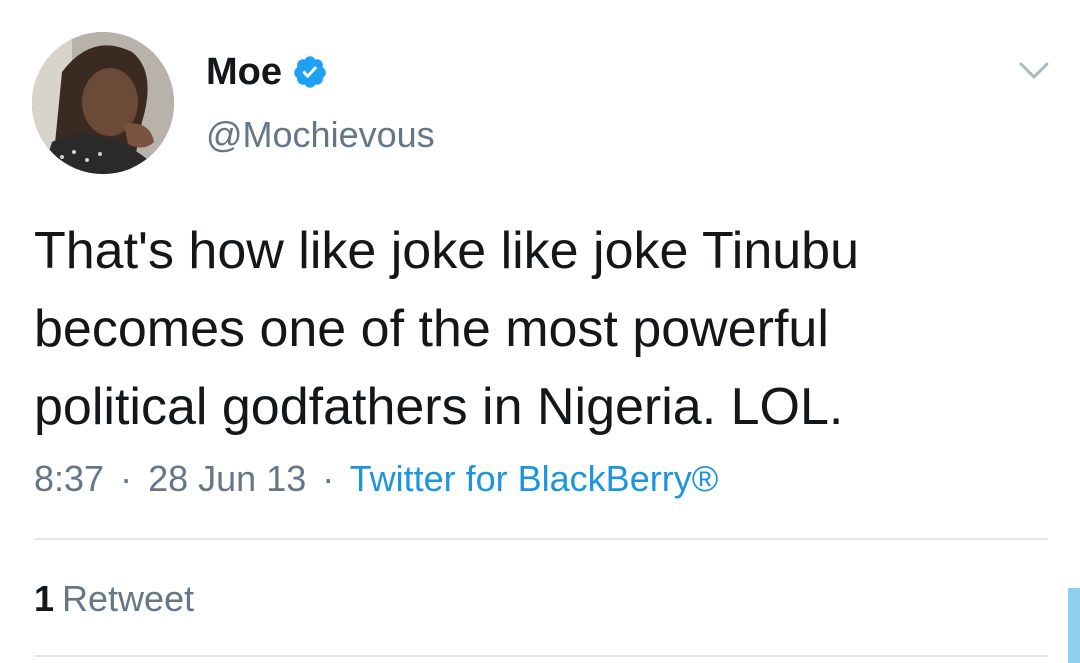 The width and height of the screenshot is (1080, 663). I want to click on user-info: Moe @Mochievous, so click(320, 102).